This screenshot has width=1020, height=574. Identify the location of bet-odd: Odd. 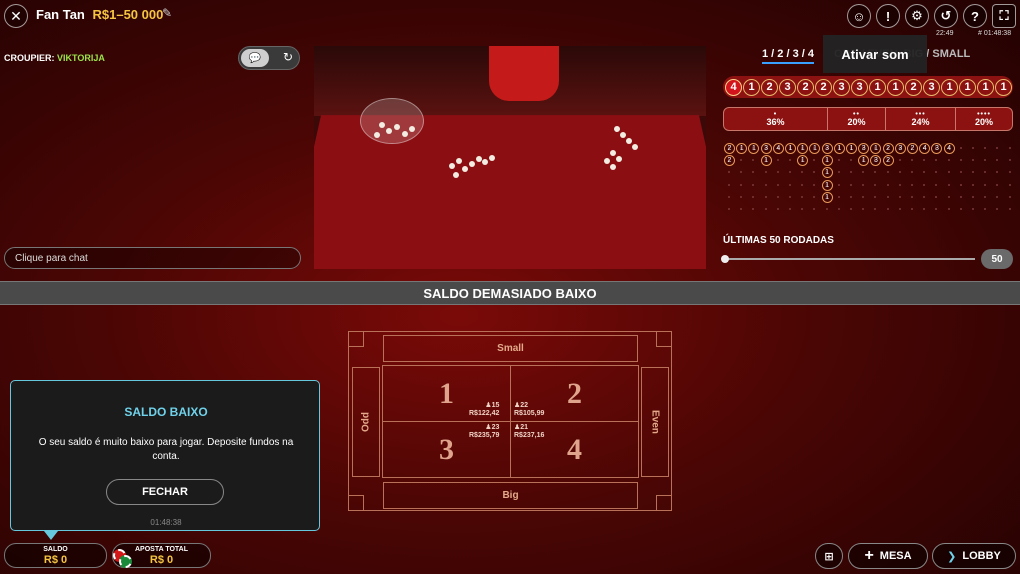
(366, 422).